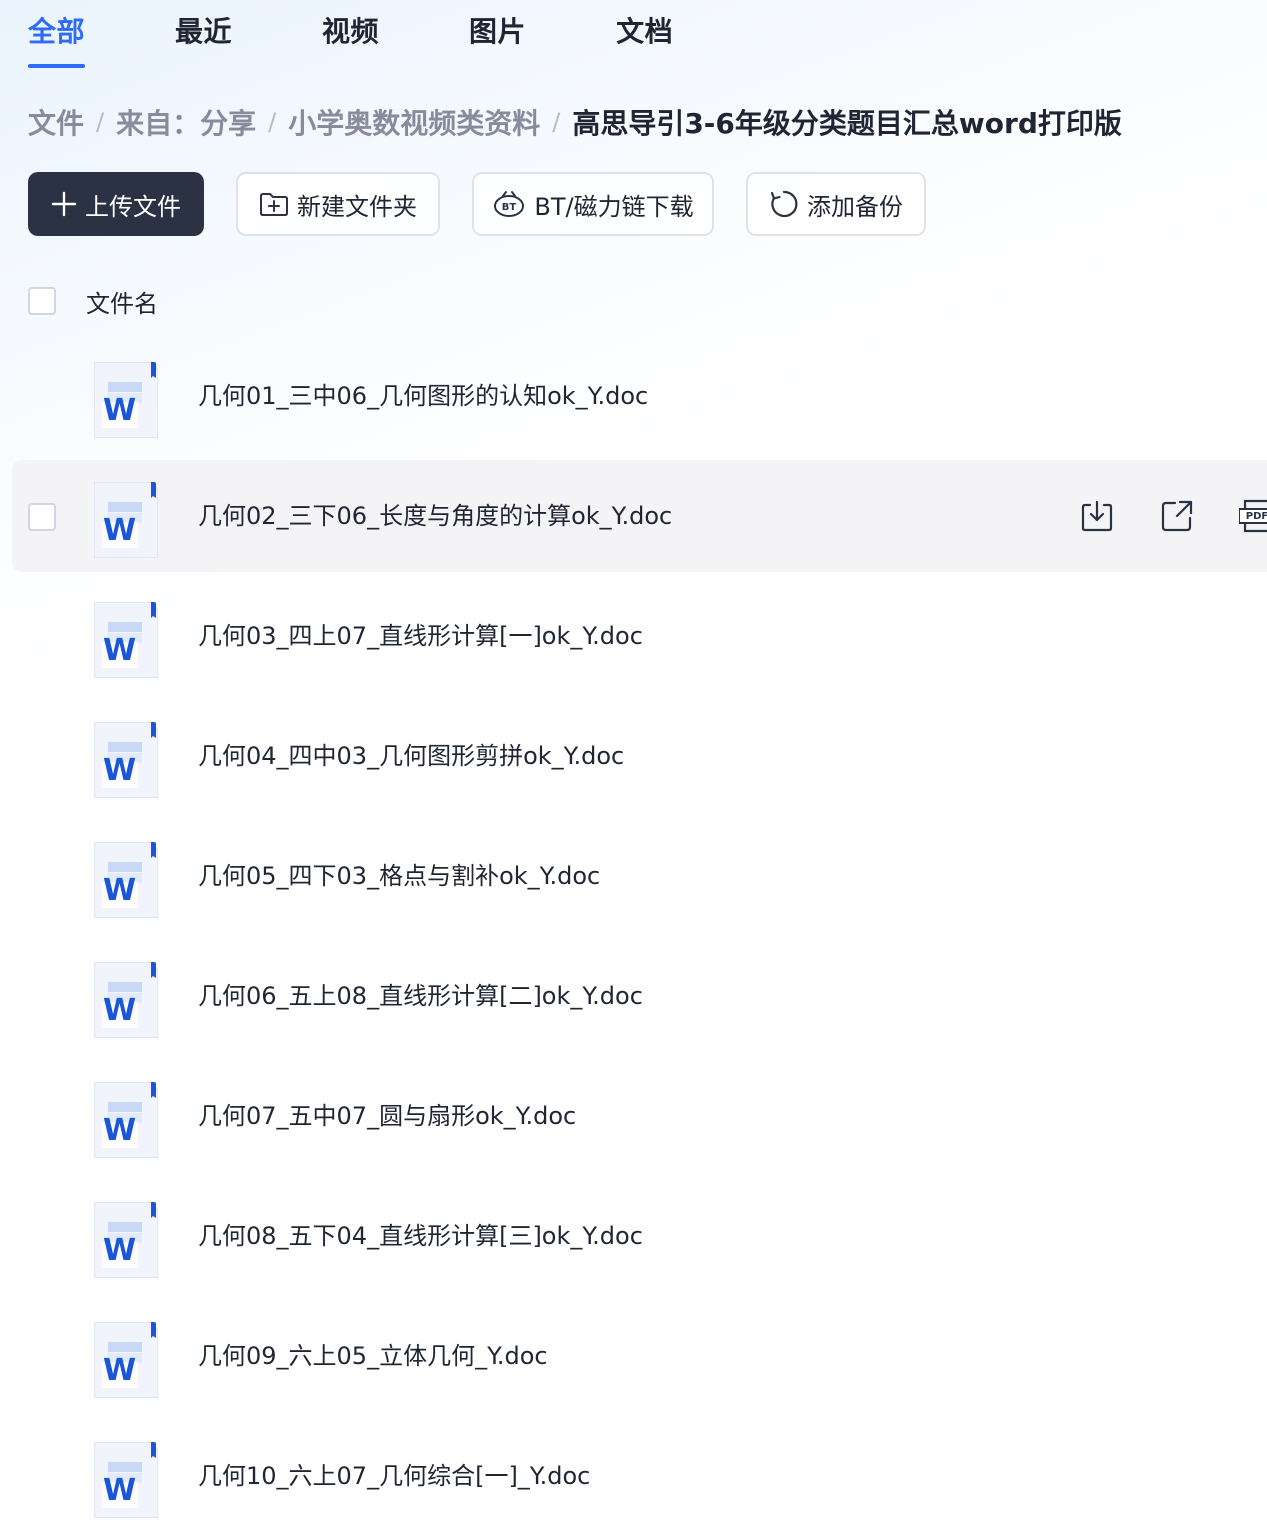 This screenshot has height=1539, width=1267. I want to click on bt-icon: BT, so click(509, 204).